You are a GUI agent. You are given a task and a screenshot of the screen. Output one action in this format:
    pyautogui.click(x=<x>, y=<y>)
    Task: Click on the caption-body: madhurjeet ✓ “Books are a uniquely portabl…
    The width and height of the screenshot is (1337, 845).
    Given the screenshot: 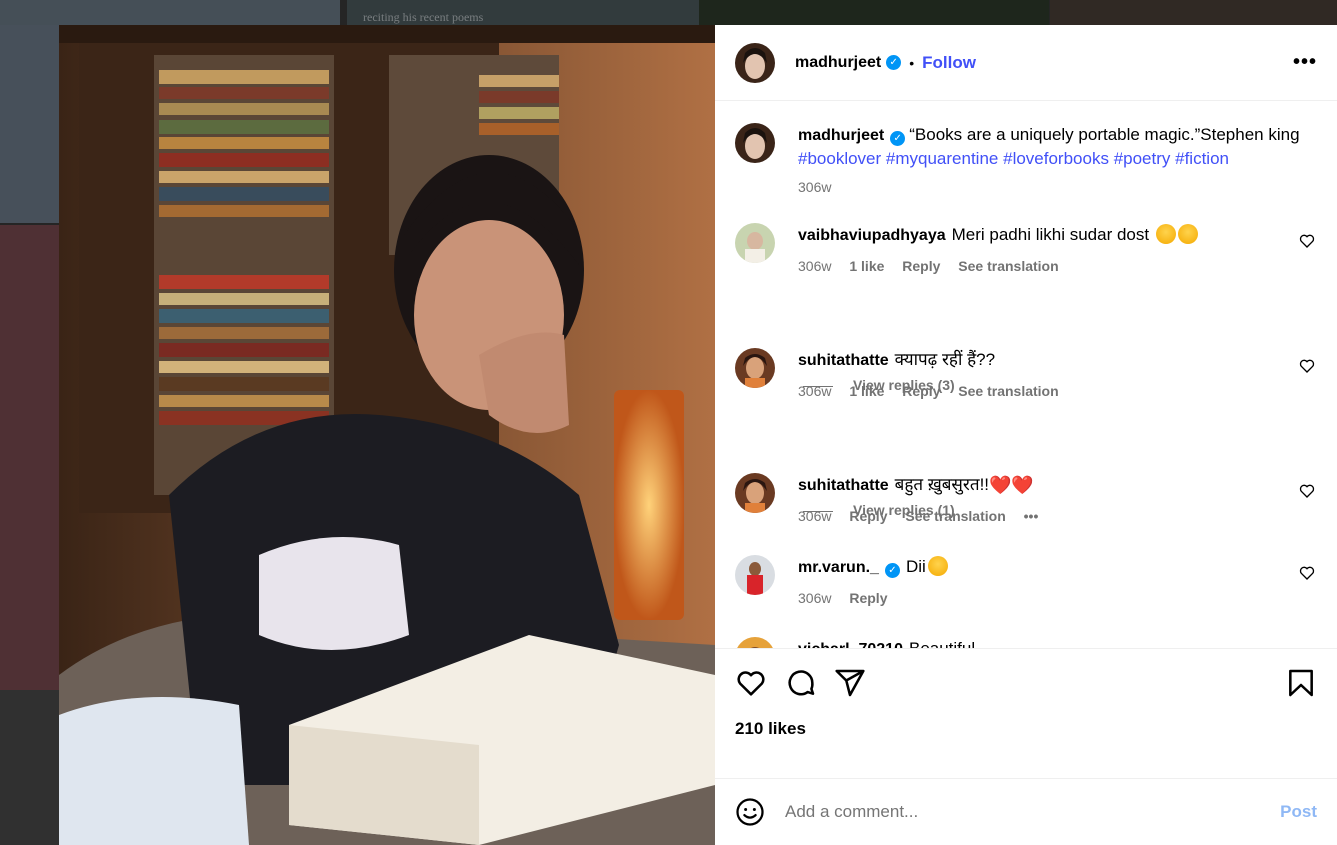 What is the action you would take?
    pyautogui.click(x=1057, y=161)
    